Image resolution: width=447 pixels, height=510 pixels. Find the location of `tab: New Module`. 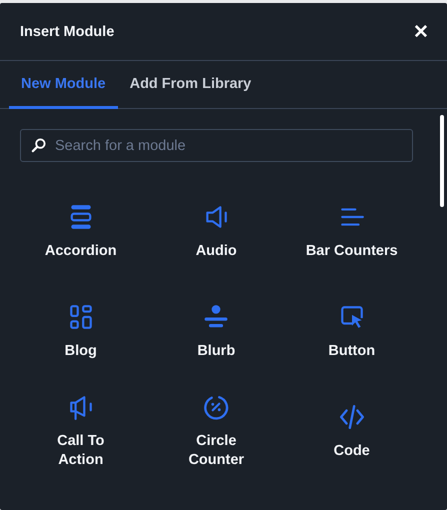

tab: New Module is located at coordinates (63, 85).